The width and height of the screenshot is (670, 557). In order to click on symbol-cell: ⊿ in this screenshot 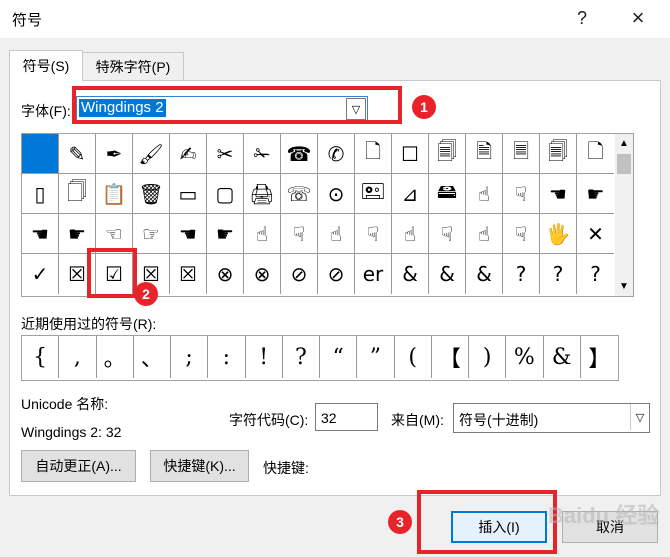, I will do `click(410, 194)`.